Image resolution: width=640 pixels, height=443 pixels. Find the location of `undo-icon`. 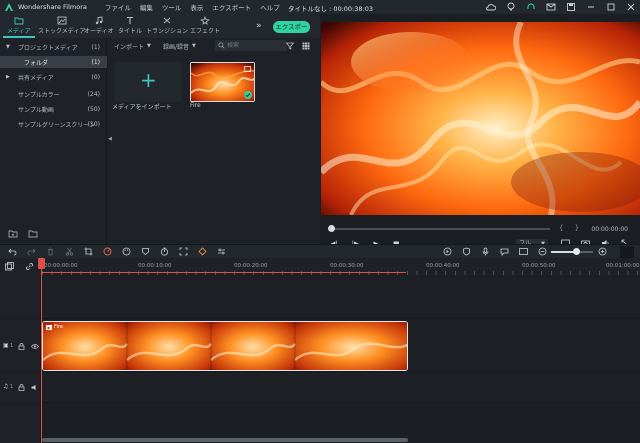

undo-icon is located at coordinates (12, 251).